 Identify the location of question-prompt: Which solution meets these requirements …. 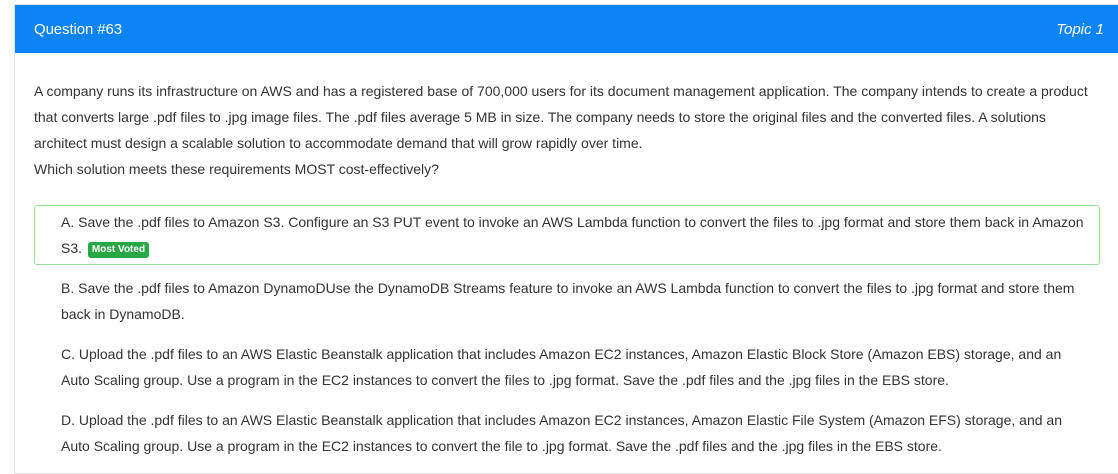
(236, 169).